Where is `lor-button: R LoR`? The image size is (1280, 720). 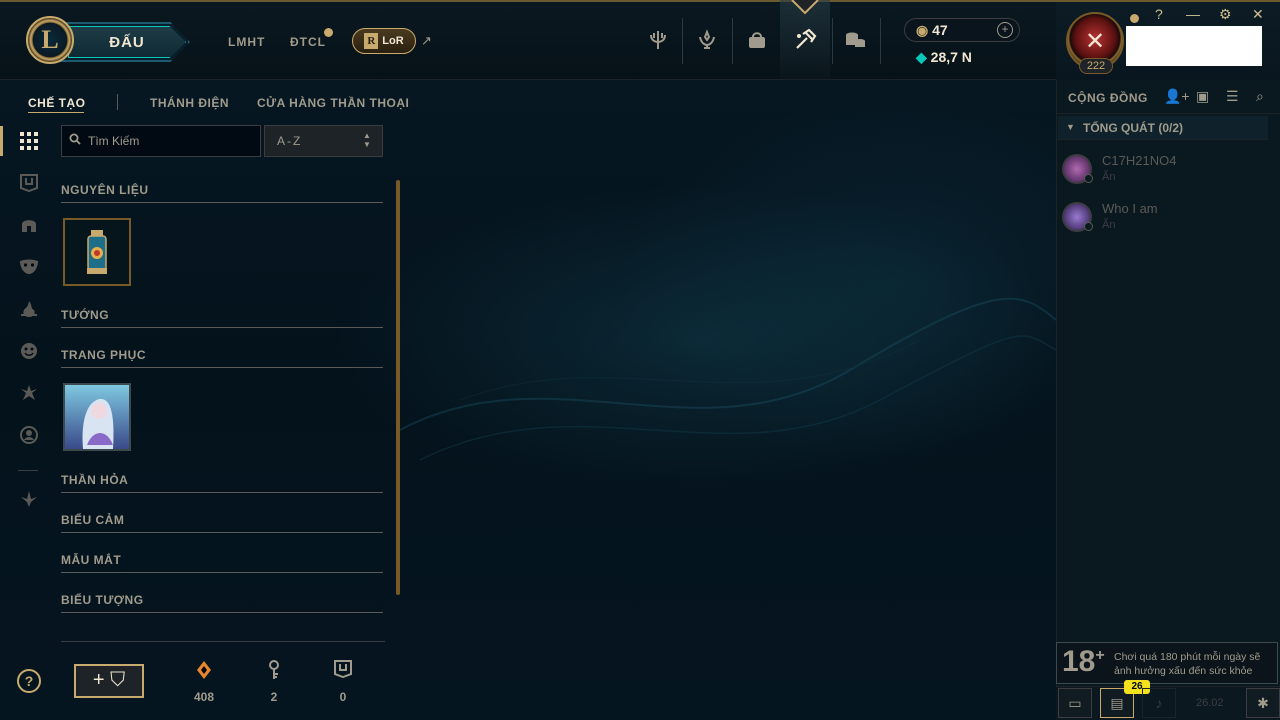
lor-button: R LoR is located at coordinates (384, 41).